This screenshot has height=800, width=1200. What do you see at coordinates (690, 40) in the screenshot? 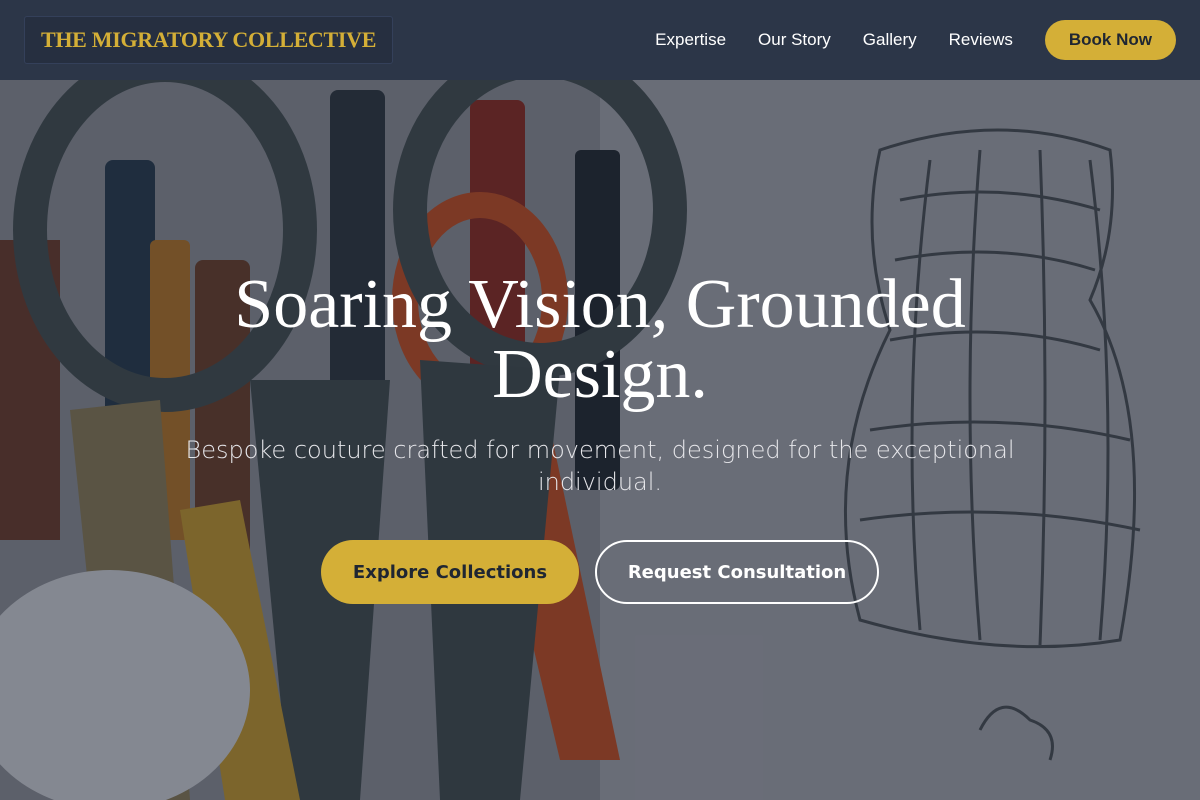
I see `nav-link-expertise: Expertise` at bounding box center [690, 40].